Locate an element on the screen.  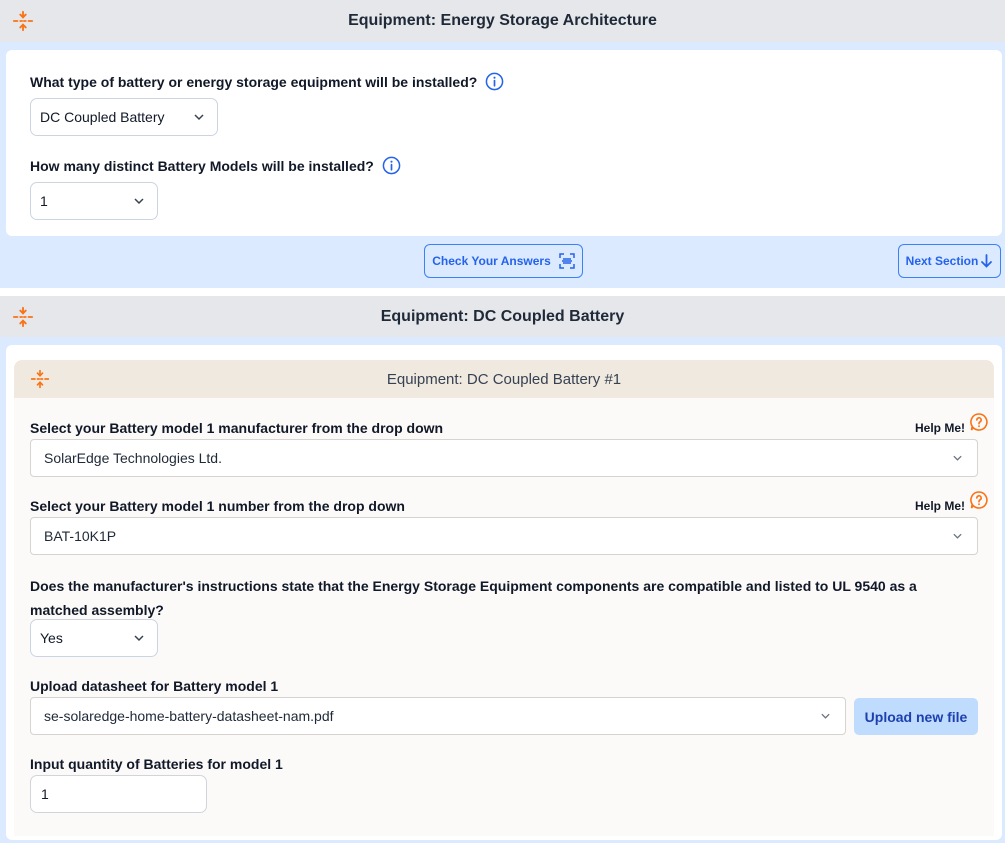
model-number-select: BAT-10K1P is located at coordinates (504, 536).